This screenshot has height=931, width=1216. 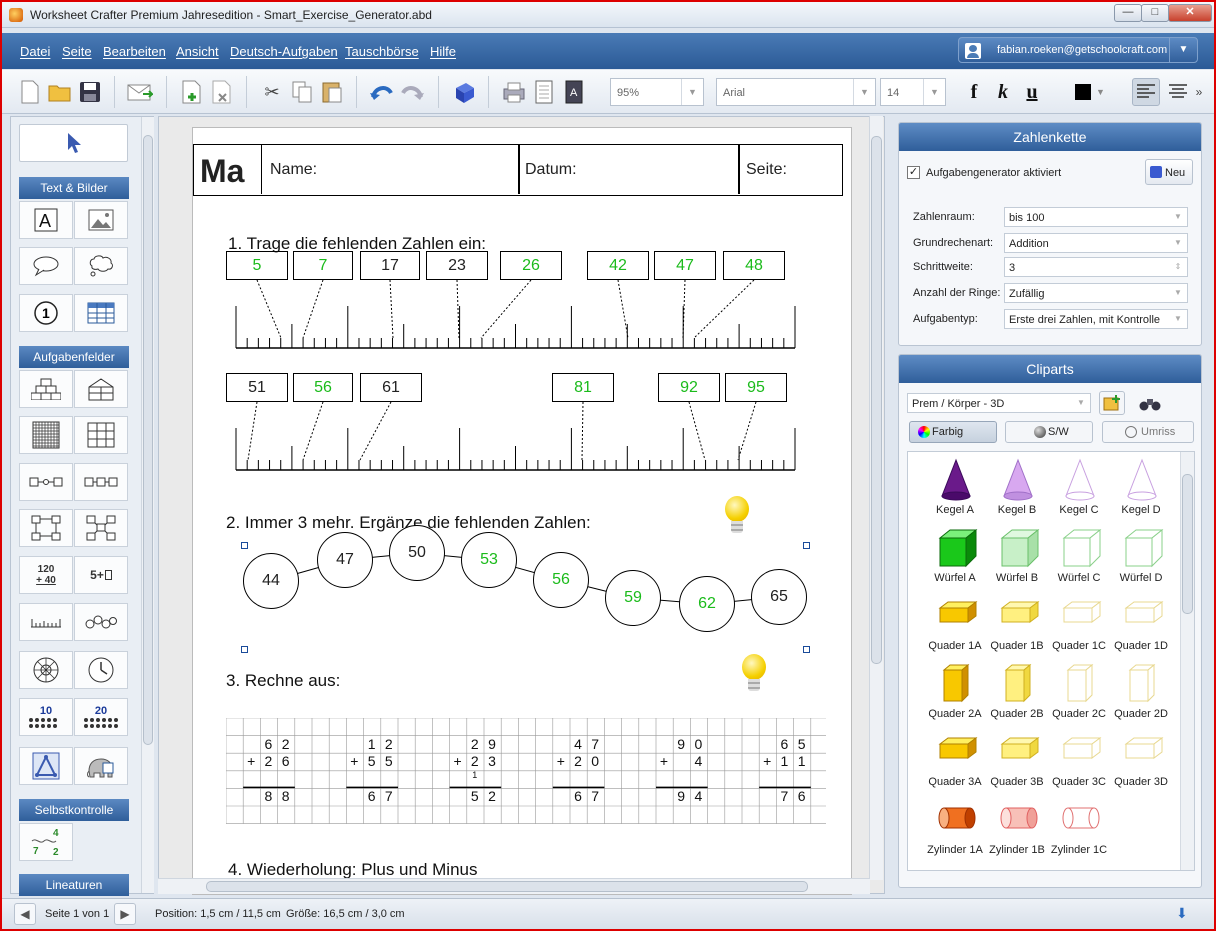 What do you see at coordinates (1141, 759) in the screenshot?
I see `clipart-item: Quader 3D` at bounding box center [1141, 759].